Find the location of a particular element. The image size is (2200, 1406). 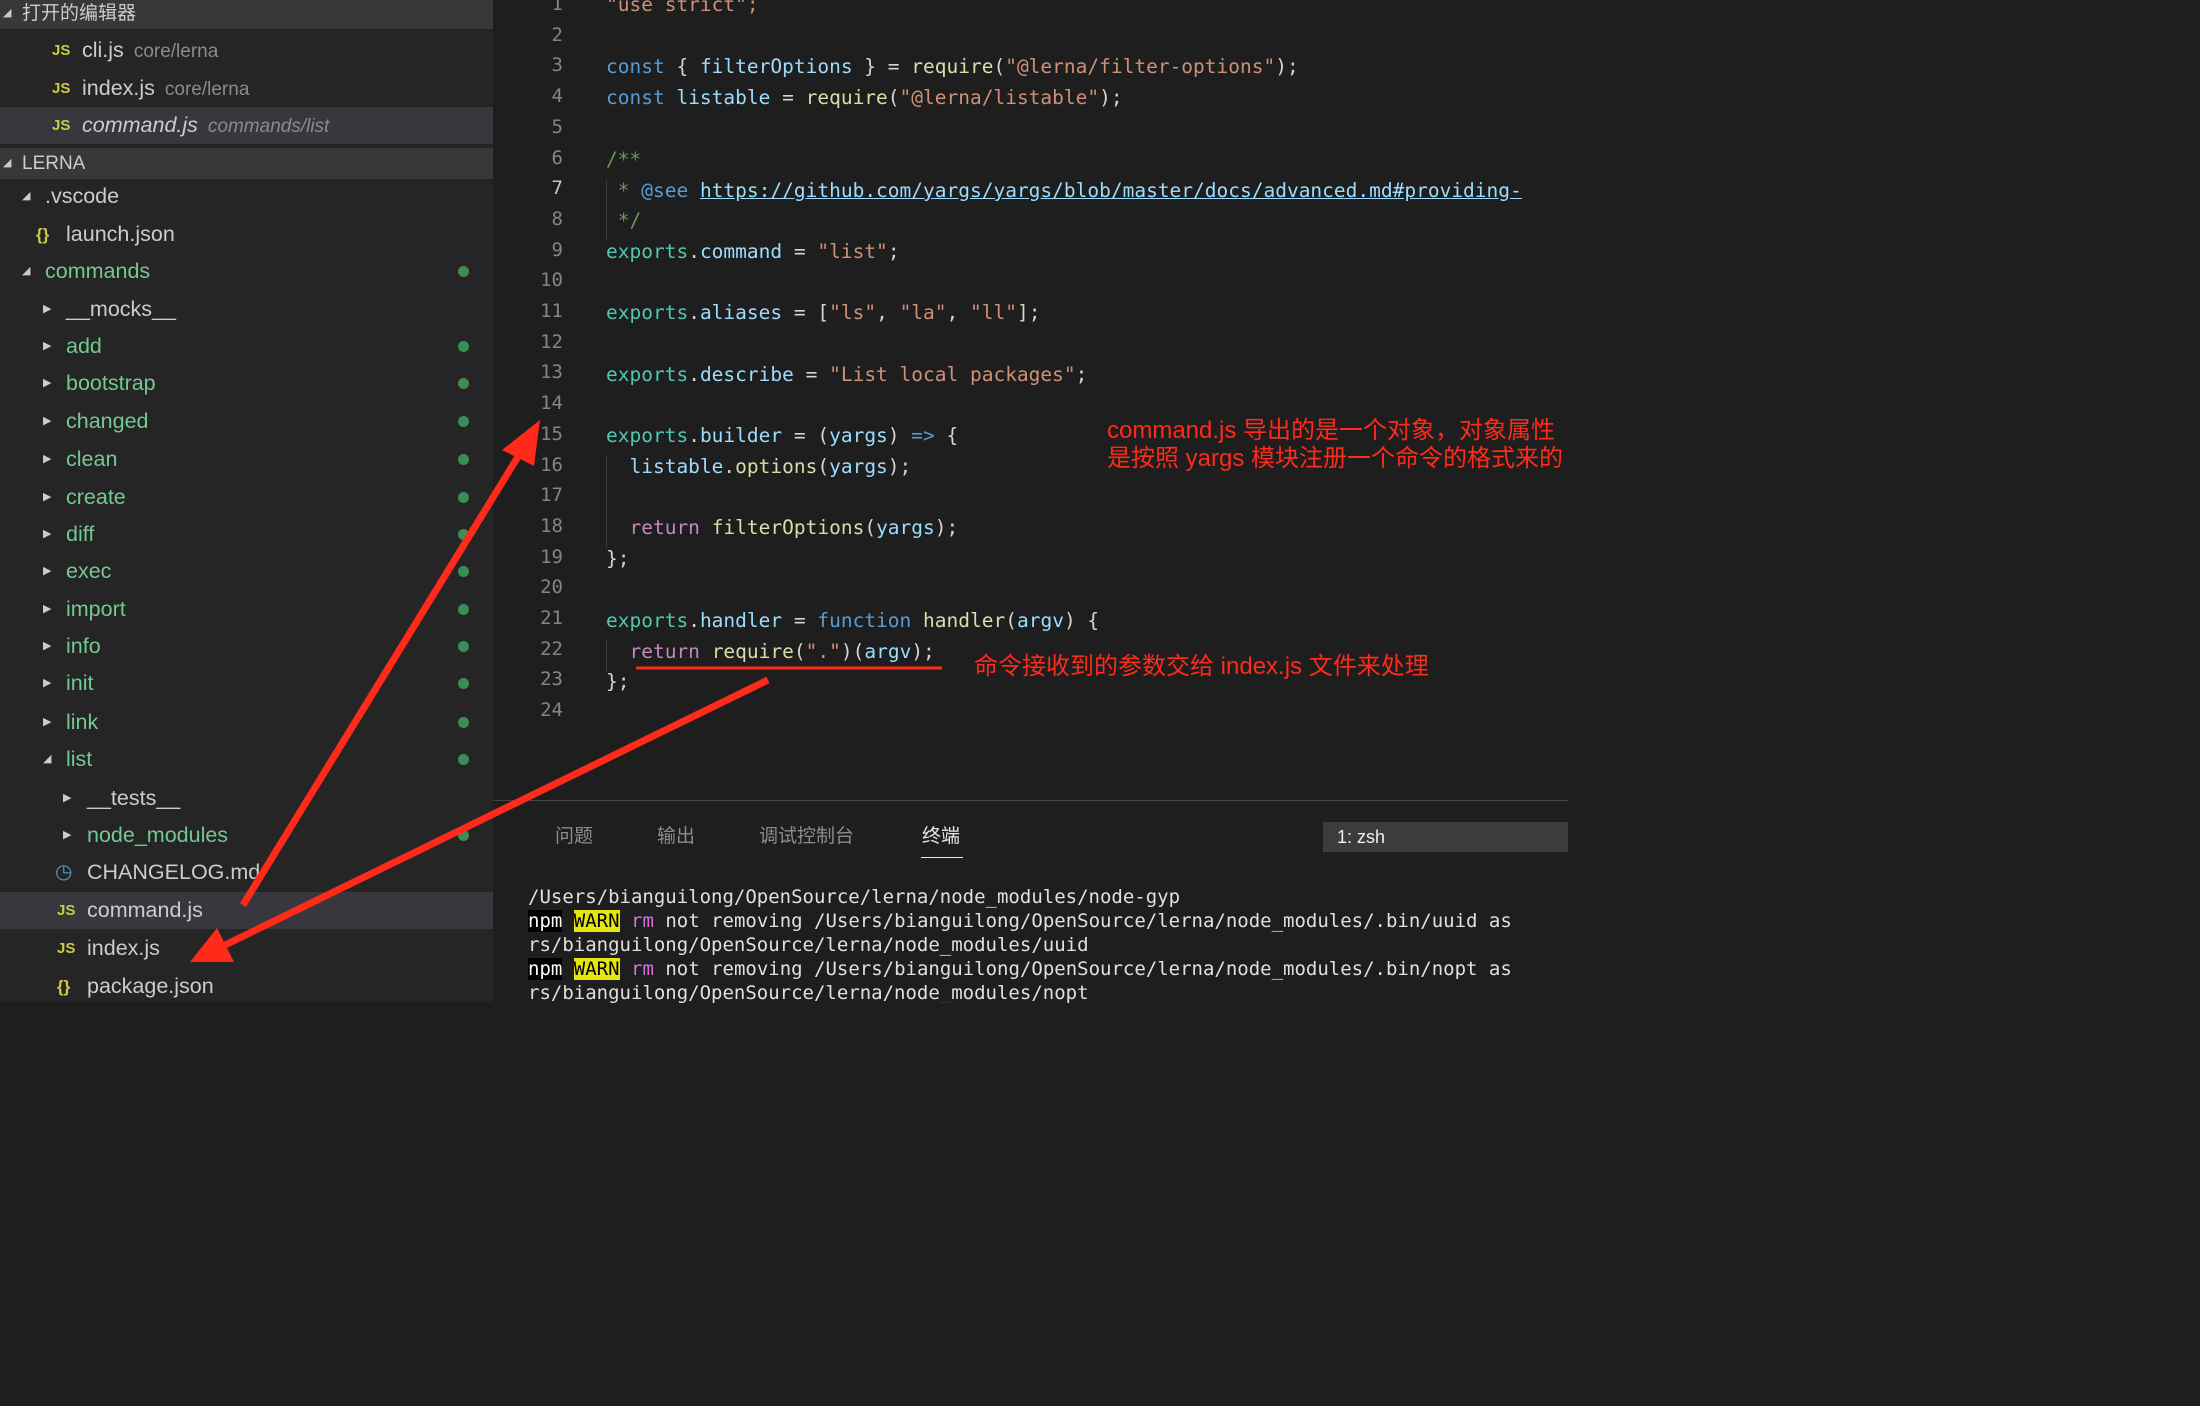

open-editors-header: ◢ 打开的编辑器 is located at coordinates (246, 14).